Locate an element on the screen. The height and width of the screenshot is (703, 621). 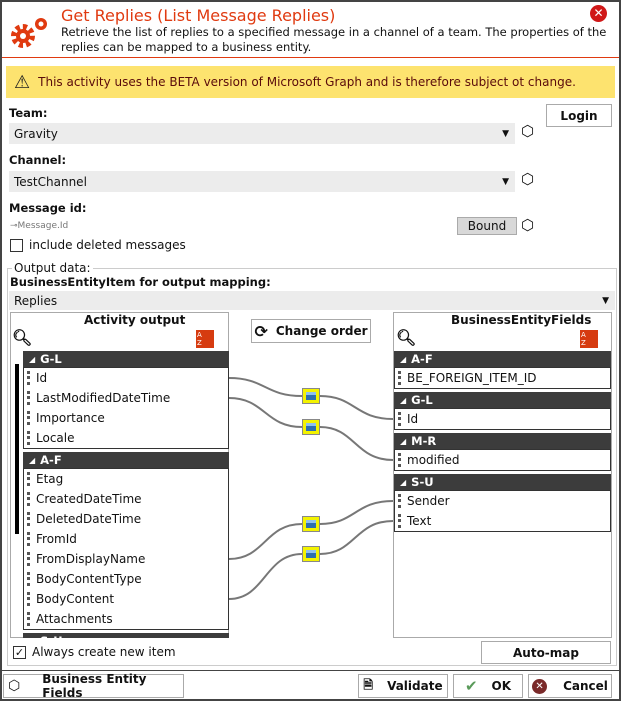
auto-map-button: Auto-map is located at coordinates (546, 652).